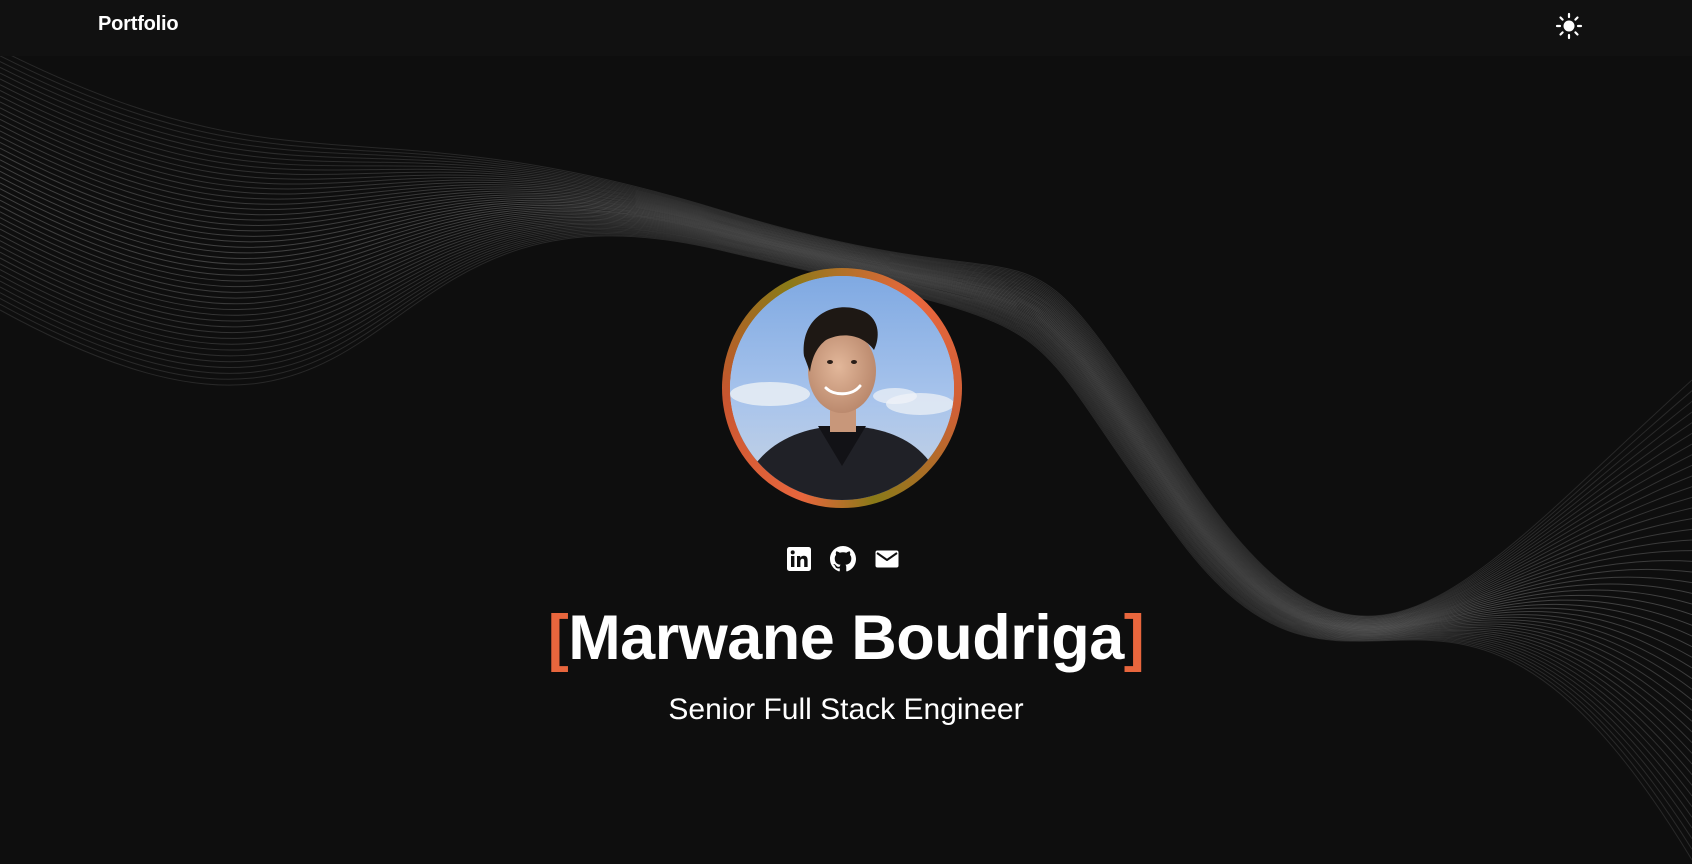  I want to click on linkedin-icon, so click(799, 559).